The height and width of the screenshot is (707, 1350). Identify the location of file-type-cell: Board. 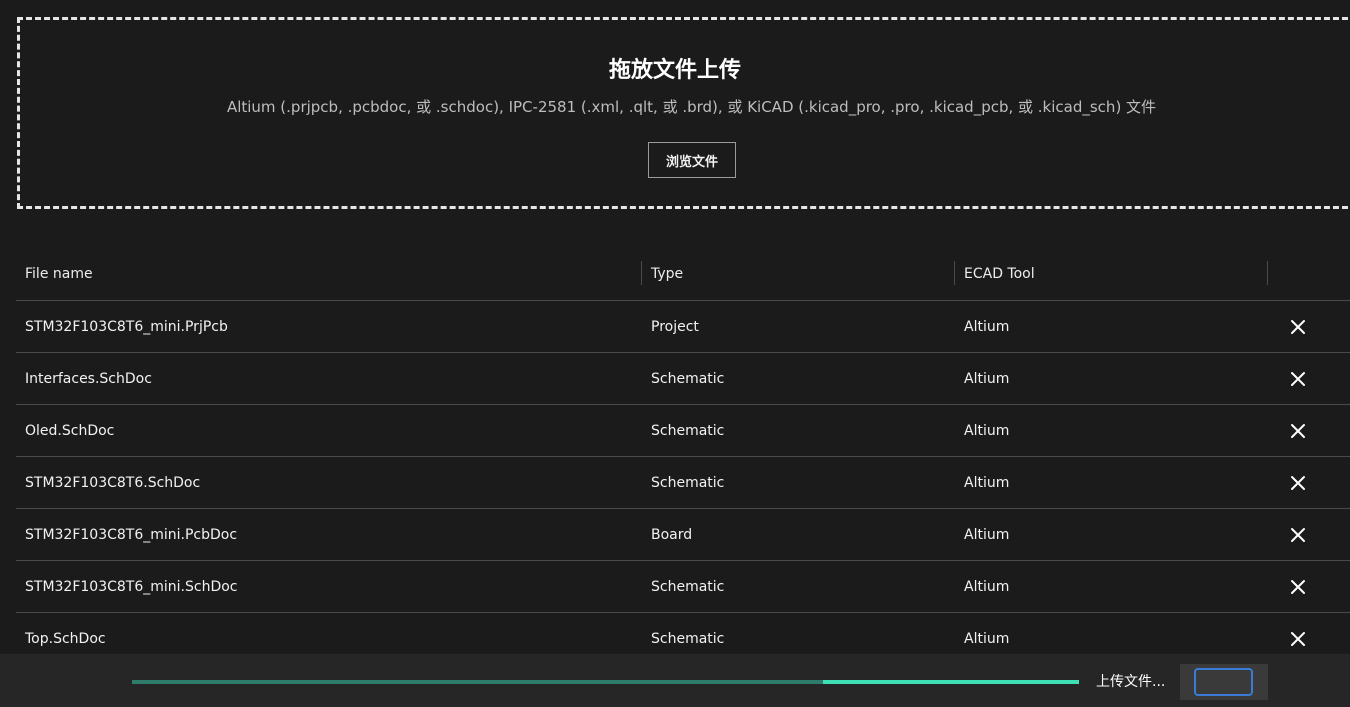
(672, 534).